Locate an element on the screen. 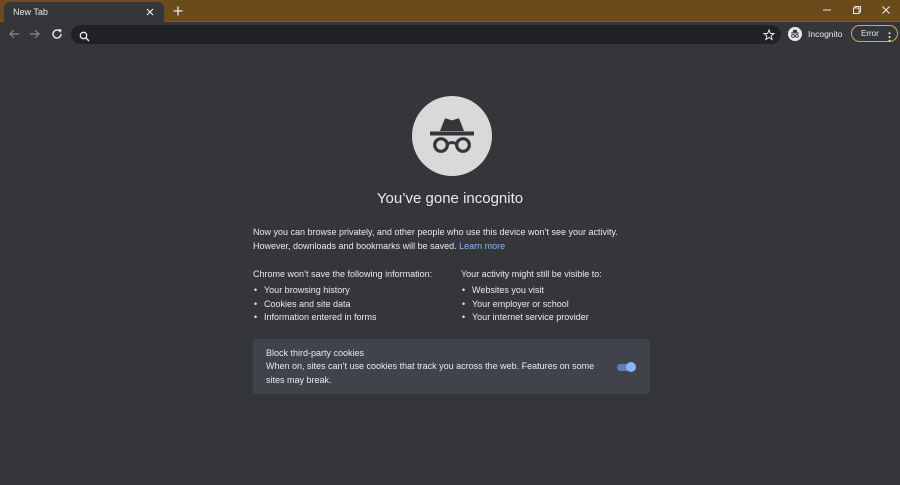  tab-new-tab: New Tab is located at coordinates (84, 12).